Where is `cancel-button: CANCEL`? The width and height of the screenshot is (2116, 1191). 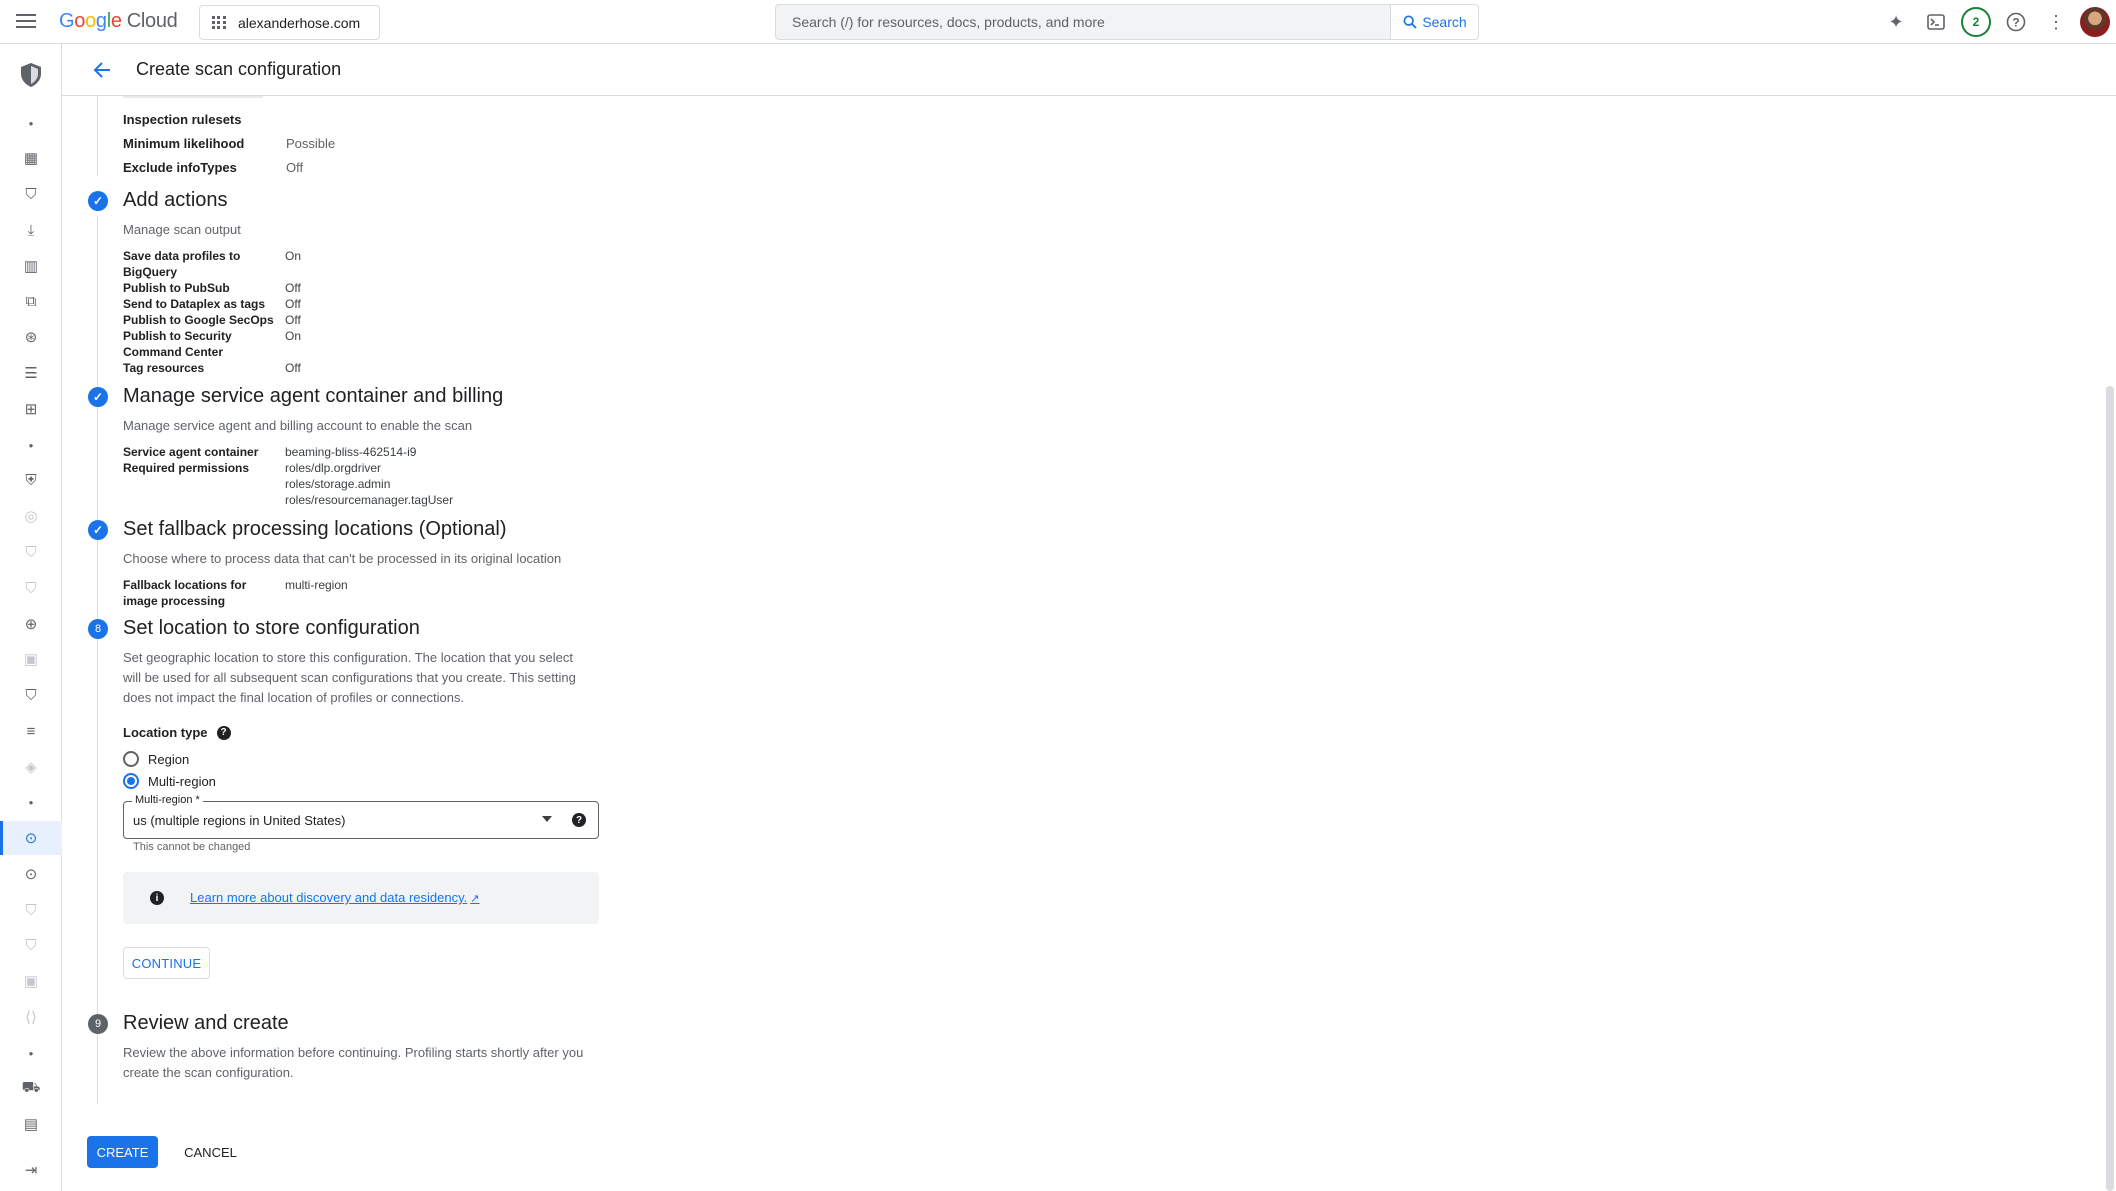 cancel-button: CANCEL is located at coordinates (210, 1152).